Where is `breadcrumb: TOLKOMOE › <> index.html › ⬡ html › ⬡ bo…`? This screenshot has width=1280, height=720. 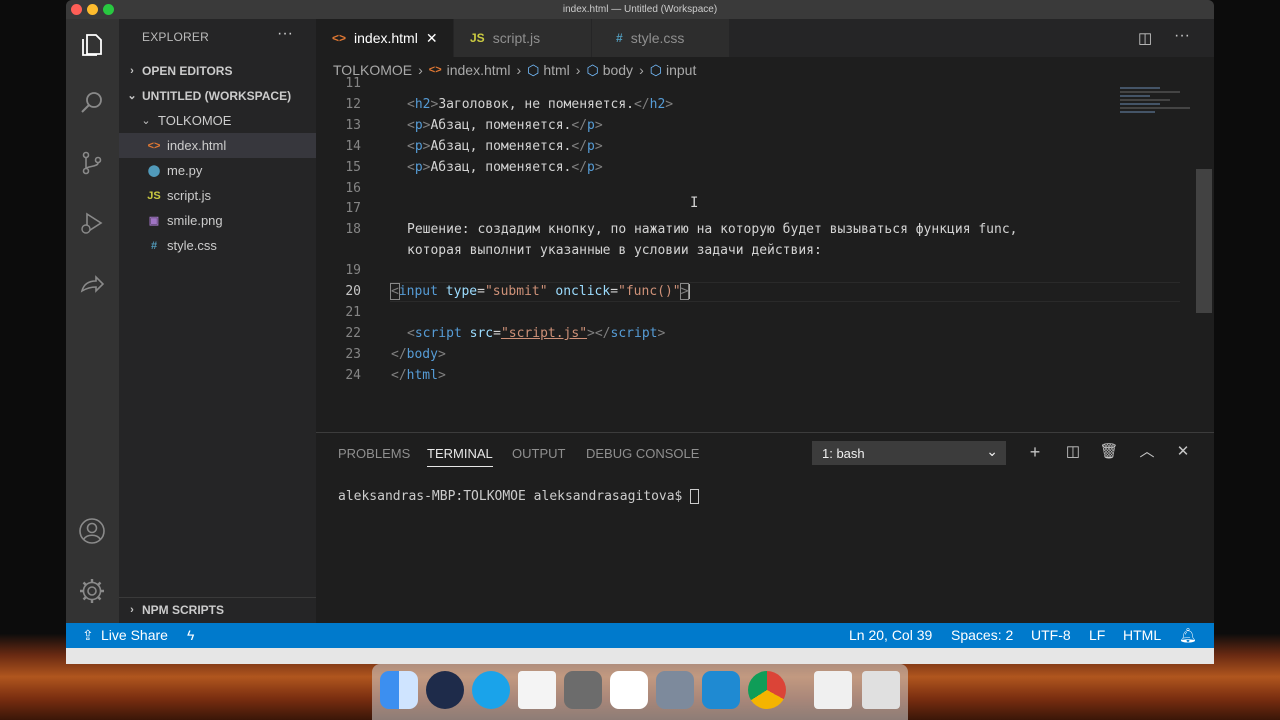 breadcrumb: TOLKOMOE › <> index.html › ⬡ html › ⬡ bo… is located at coordinates (765, 70).